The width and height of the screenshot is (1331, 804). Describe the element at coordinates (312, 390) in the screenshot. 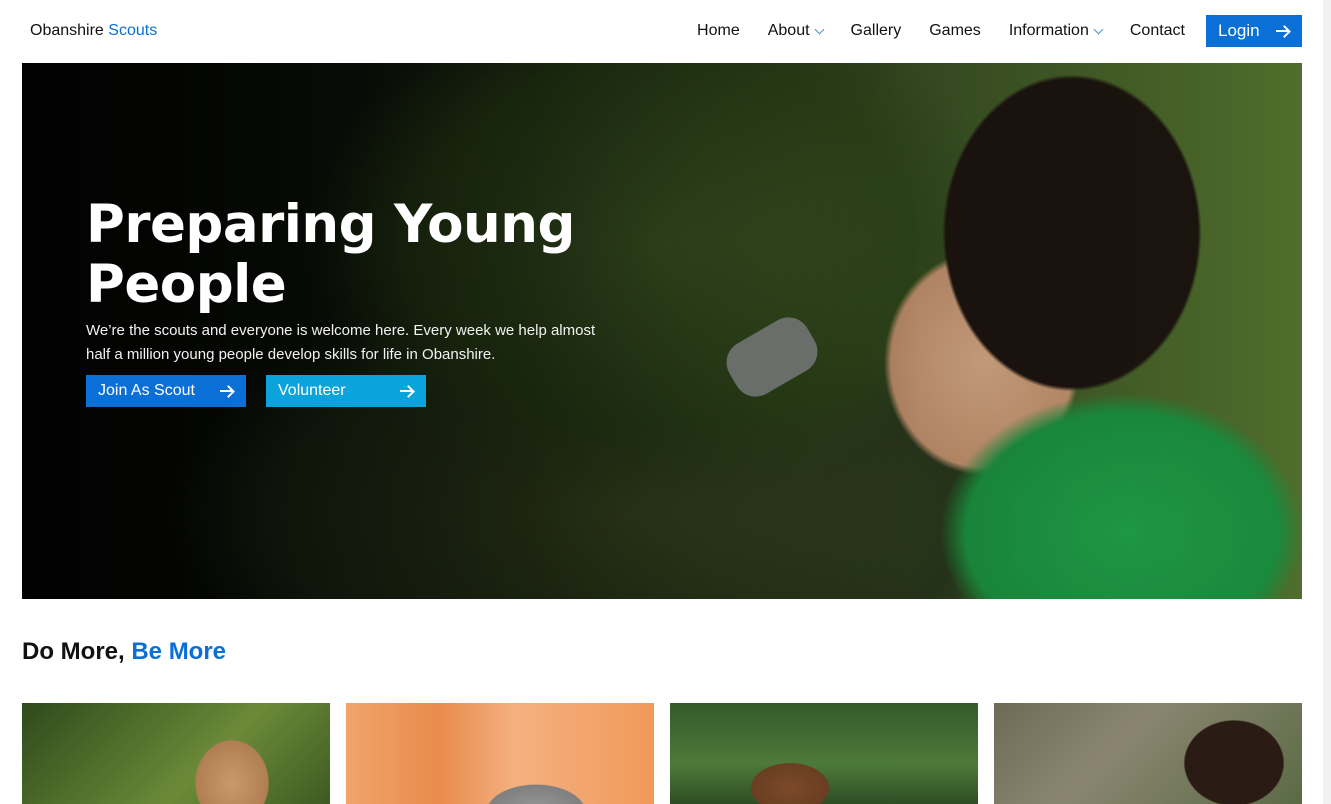

I see `volunteer-label: Volunteer` at that location.